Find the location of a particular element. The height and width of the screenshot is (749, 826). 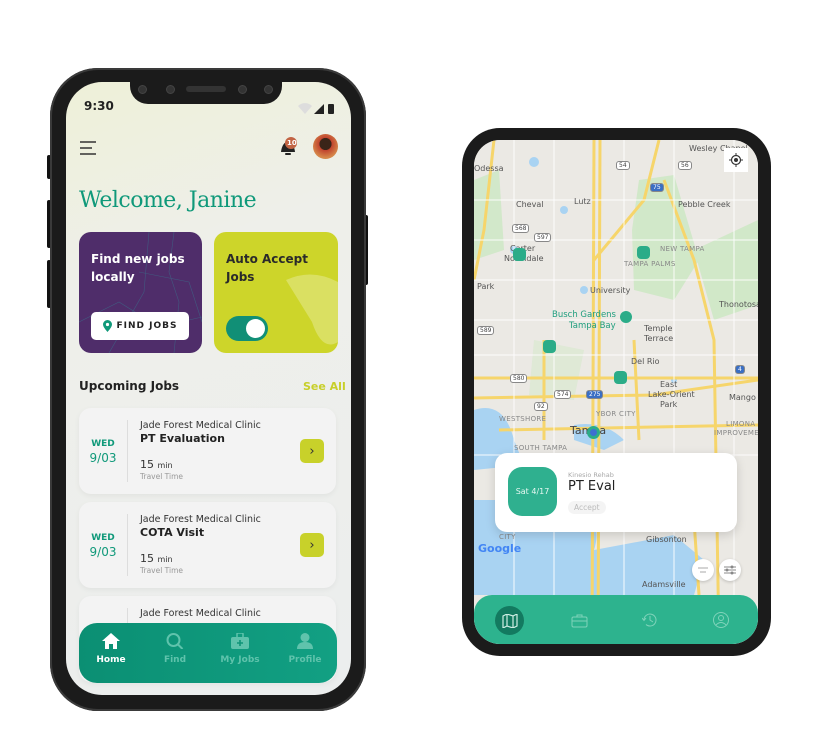

locate-me-button is located at coordinates (736, 160).